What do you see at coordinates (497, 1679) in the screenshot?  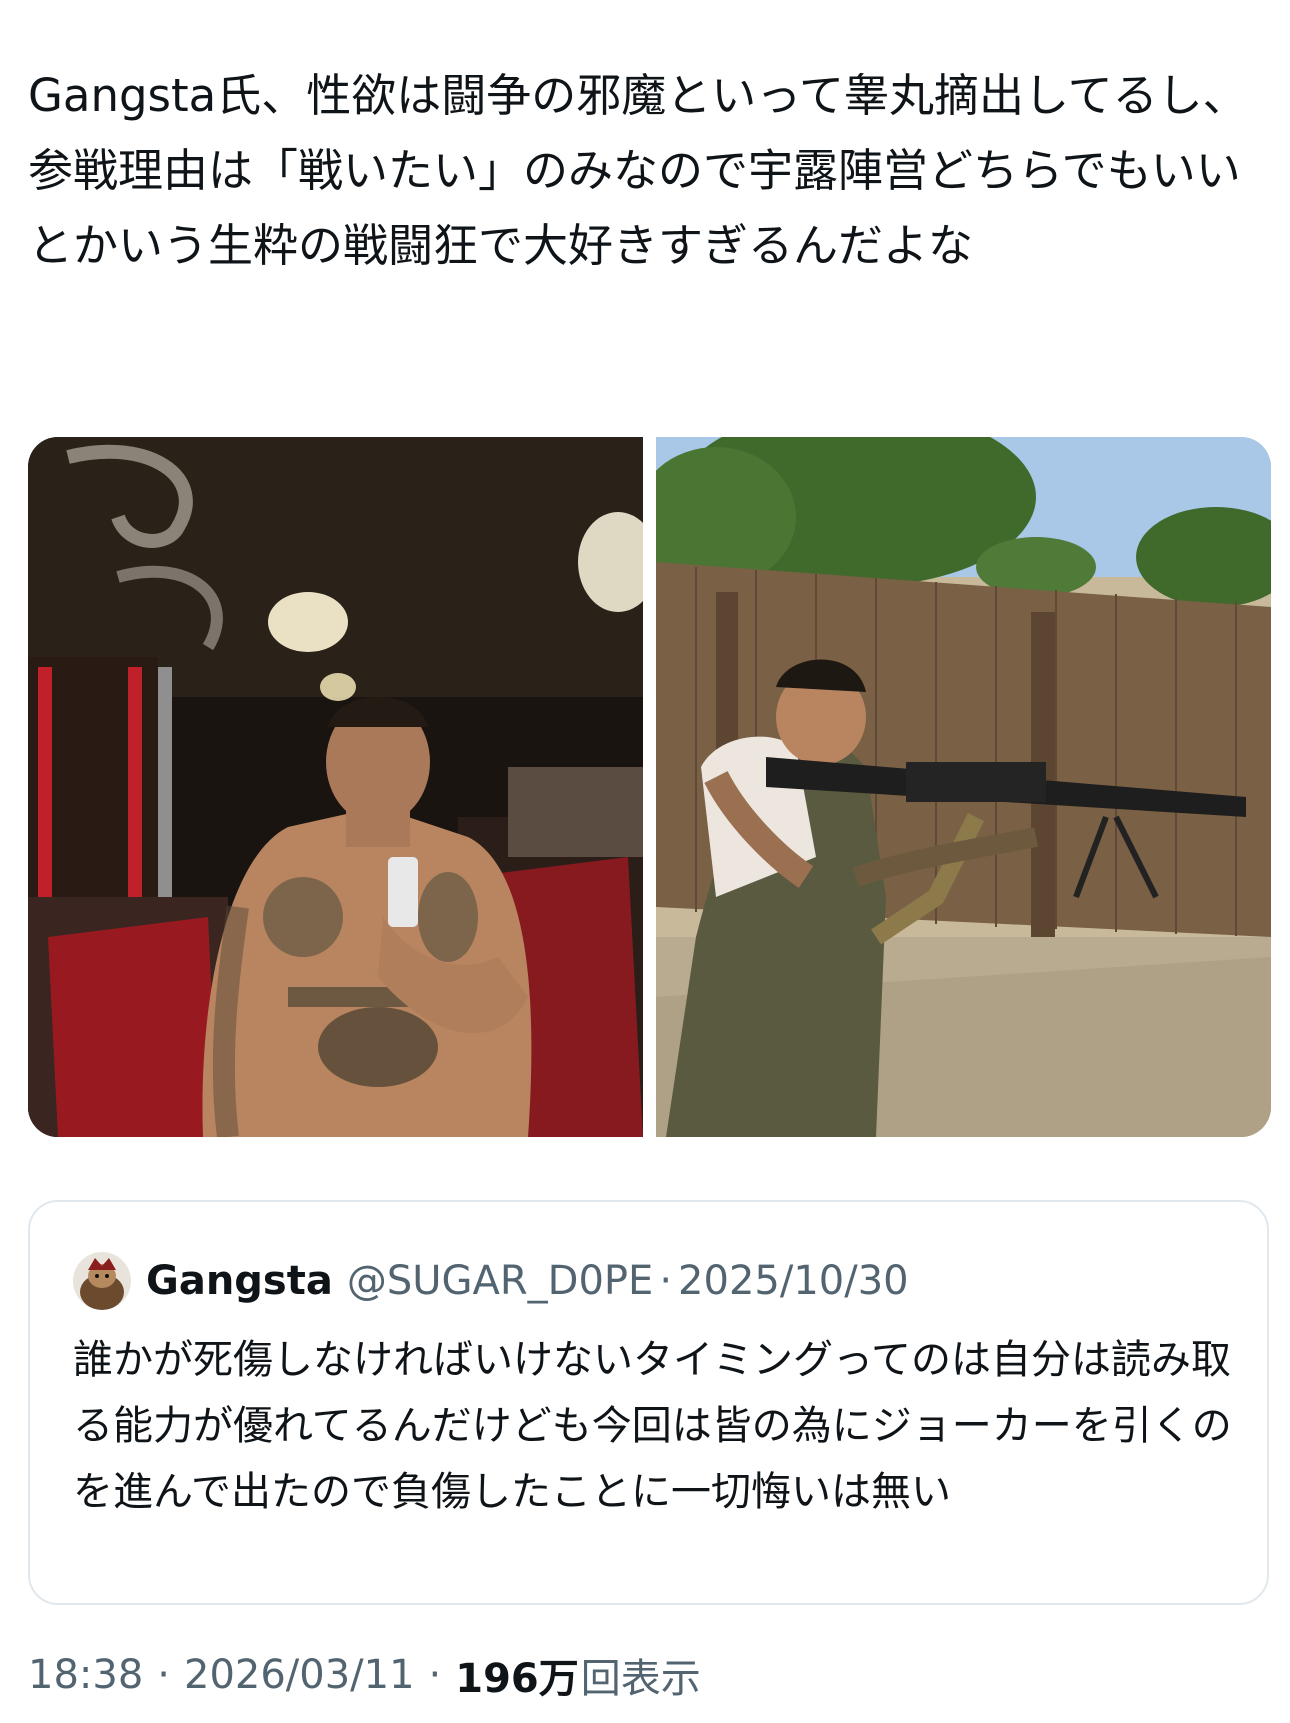 I see `views-count-number: 196` at bounding box center [497, 1679].